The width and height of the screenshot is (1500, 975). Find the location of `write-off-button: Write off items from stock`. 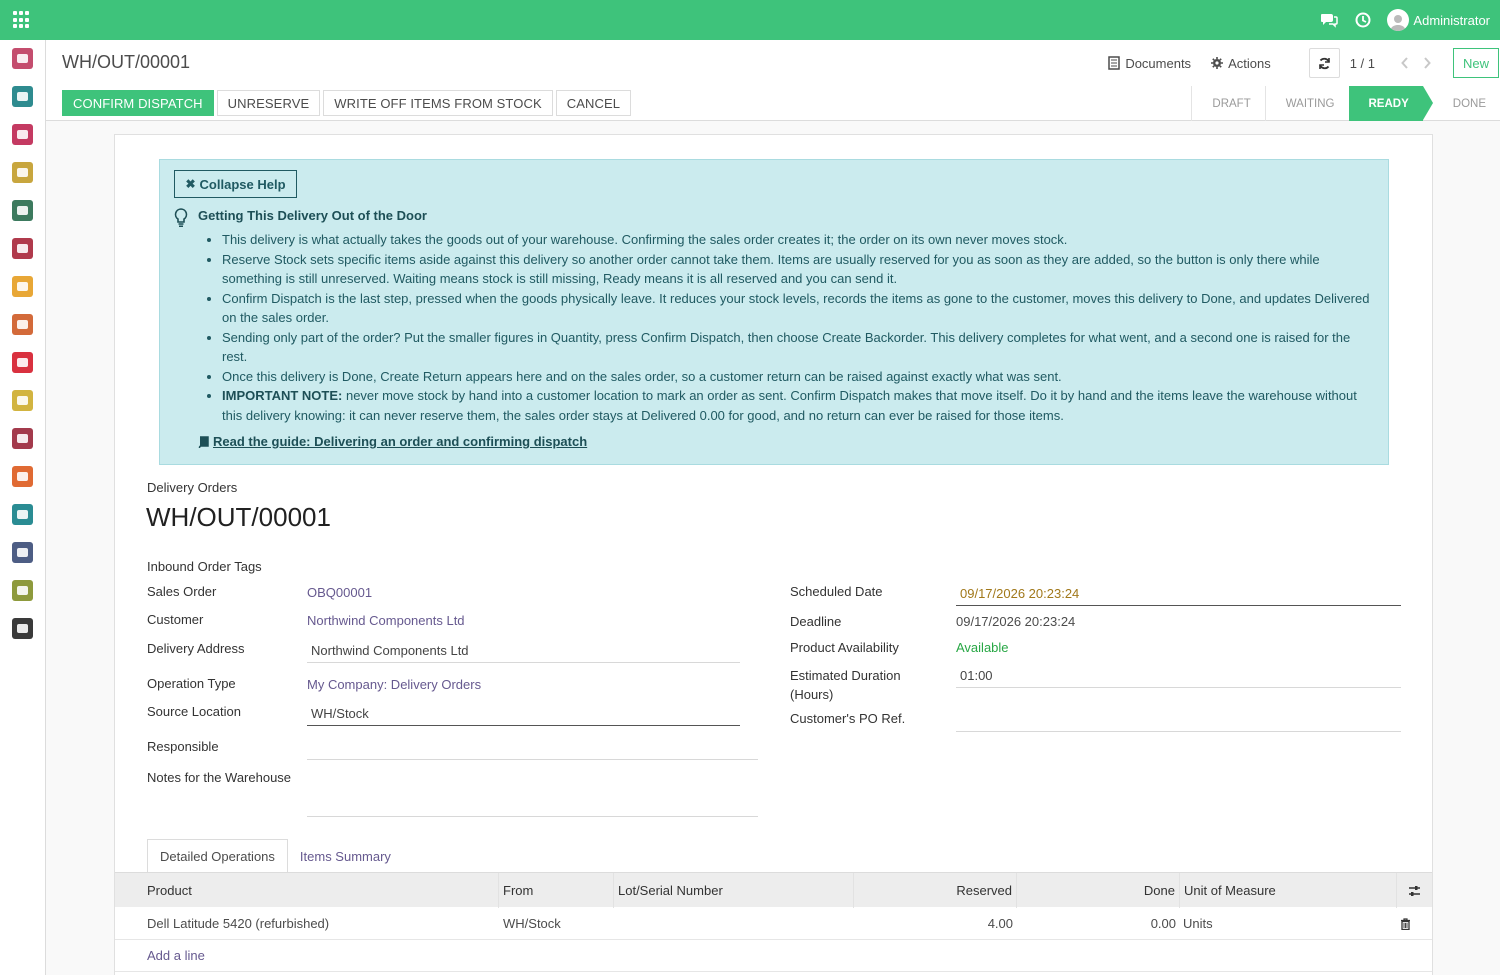

write-off-button: Write off items from stock is located at coordinates (438, 103).